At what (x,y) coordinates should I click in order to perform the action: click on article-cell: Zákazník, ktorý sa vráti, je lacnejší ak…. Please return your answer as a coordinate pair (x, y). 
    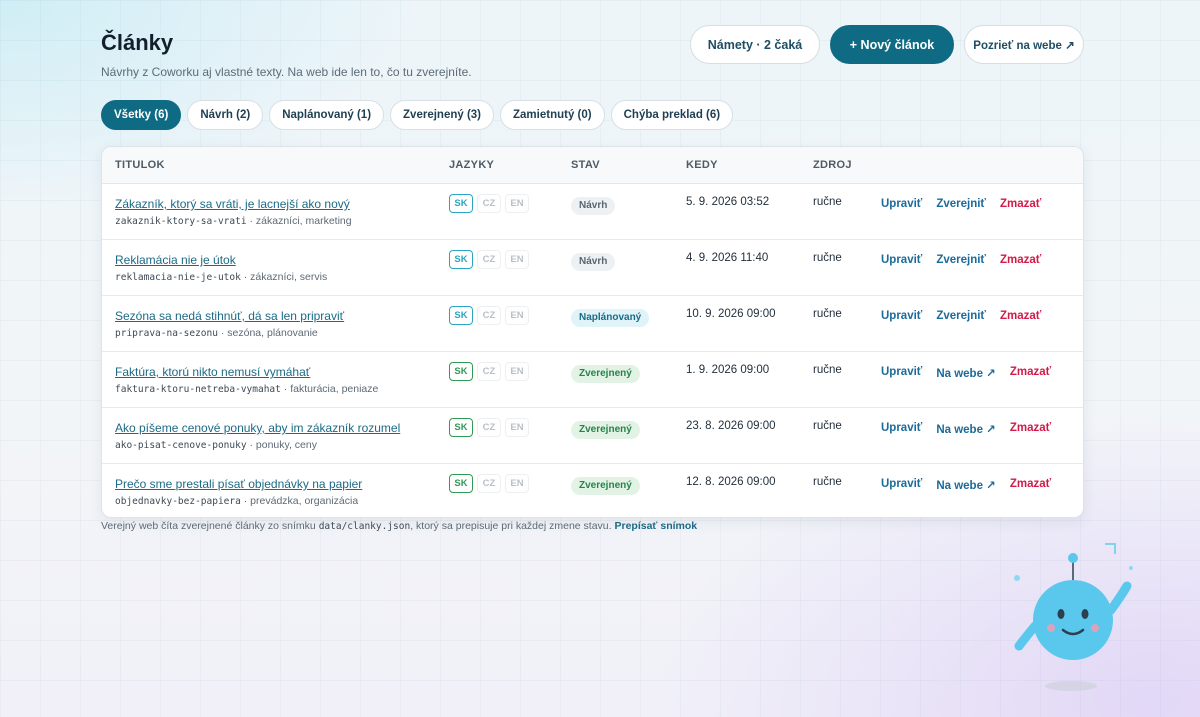
    Looking at the image, I should click on (233, 212).